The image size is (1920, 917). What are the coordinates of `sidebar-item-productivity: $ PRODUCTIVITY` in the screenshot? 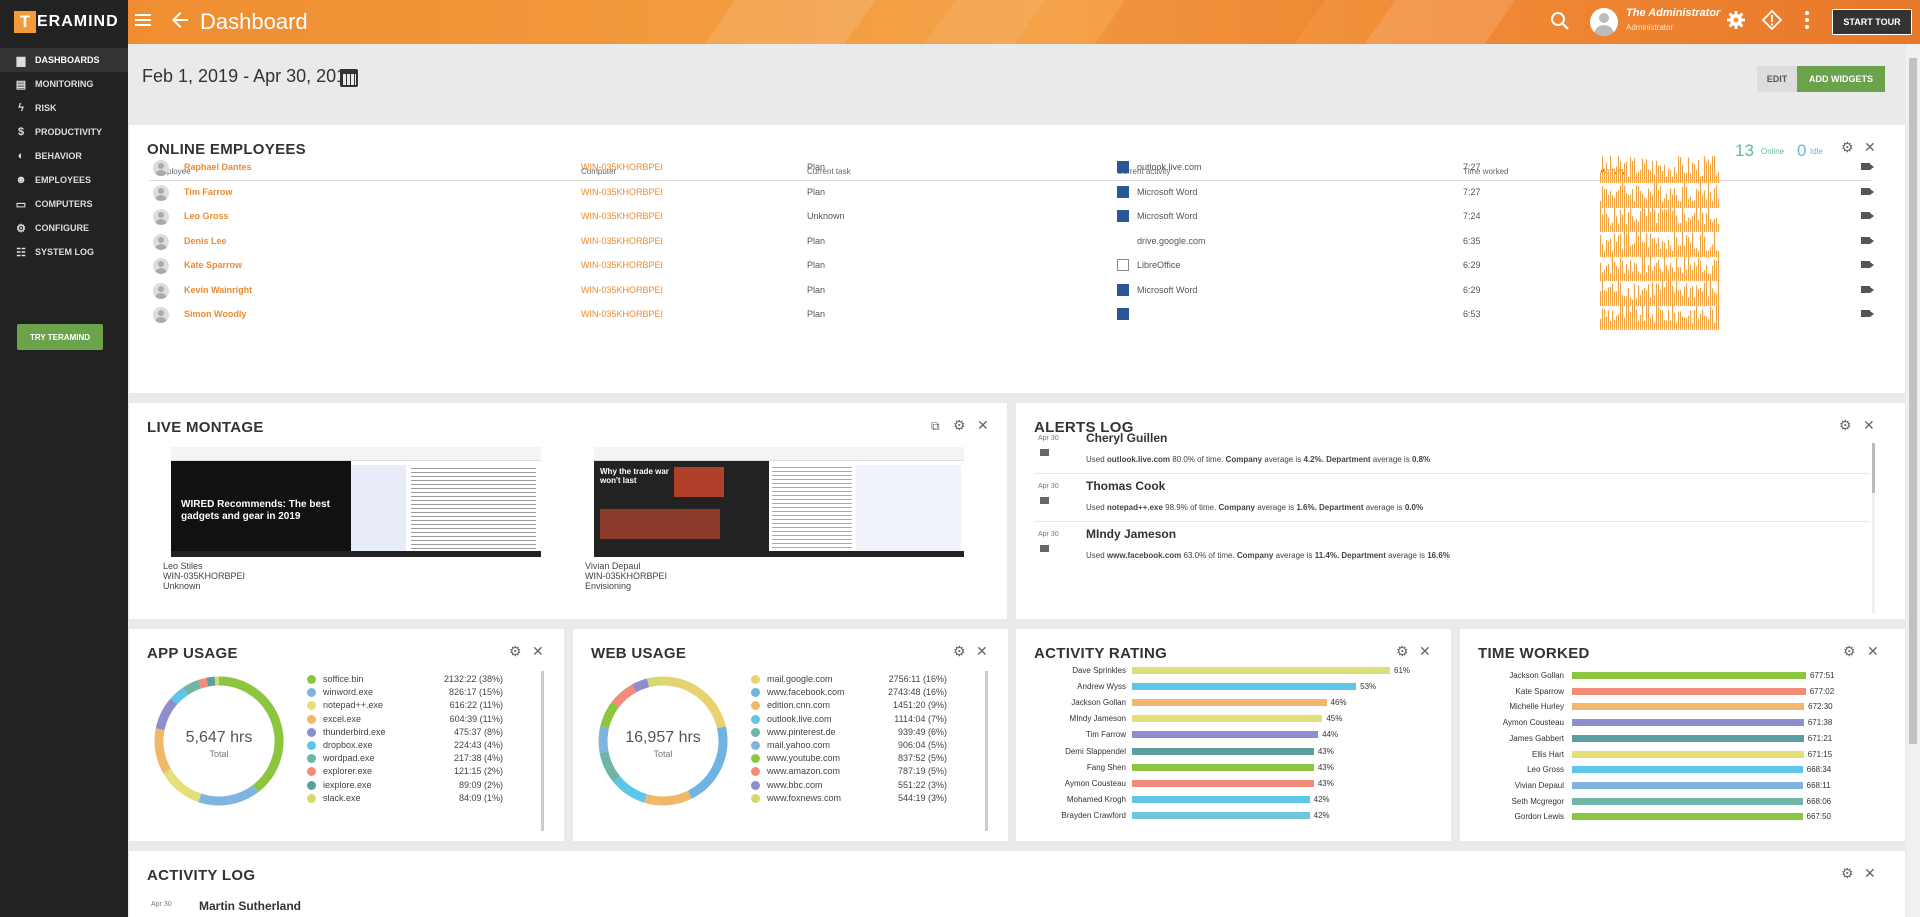 It's located at (64, 132).